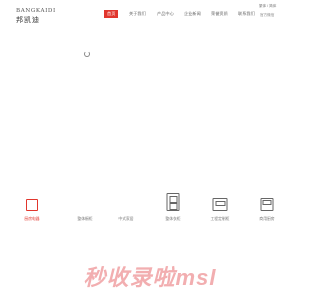 The height and width of the screenshot is (300, 320). I want to click on wechat-link: 官方微信, so click(267, 15).